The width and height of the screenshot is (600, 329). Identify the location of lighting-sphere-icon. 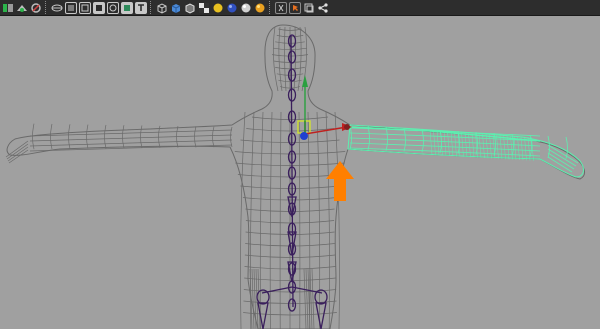
(260, 8).